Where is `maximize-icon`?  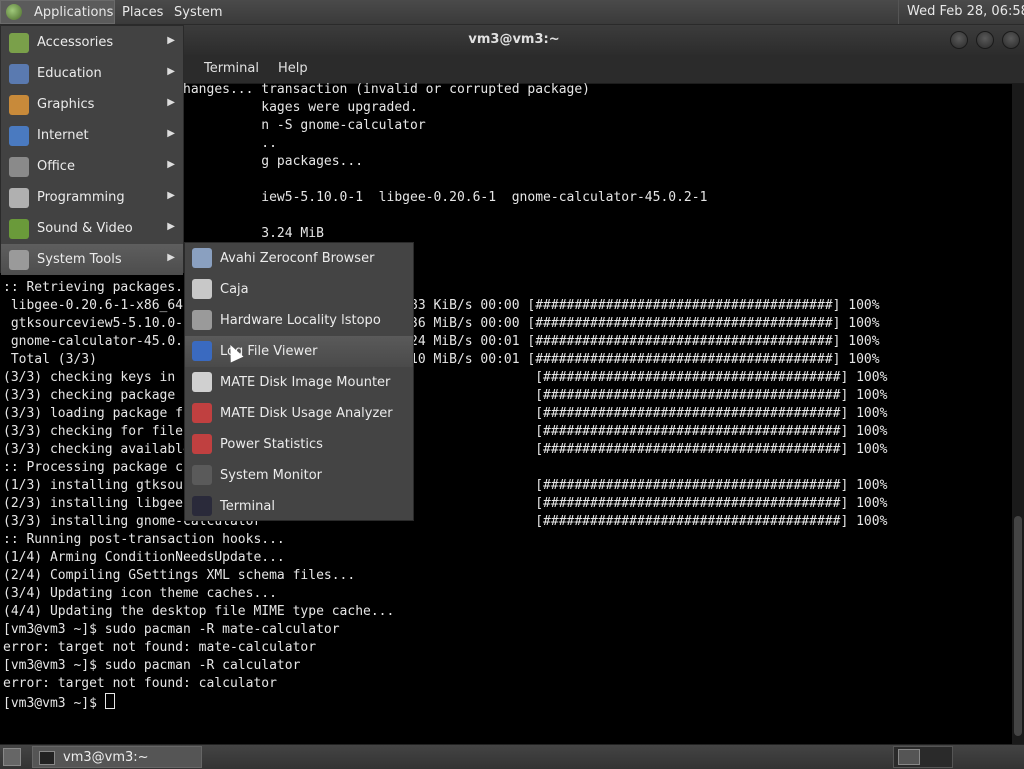 maximize-icon is located at coordinates (985, 40).